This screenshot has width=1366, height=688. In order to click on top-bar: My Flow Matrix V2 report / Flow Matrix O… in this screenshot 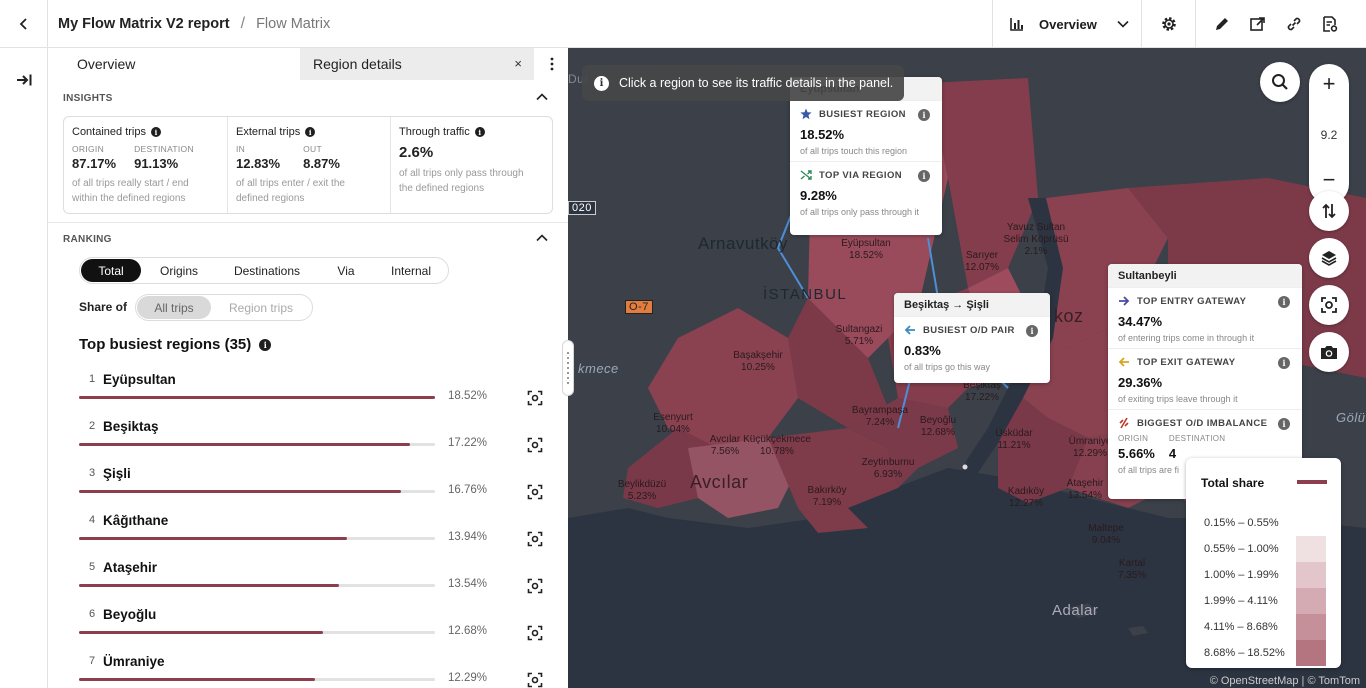, I will do `click(683, 24)`.